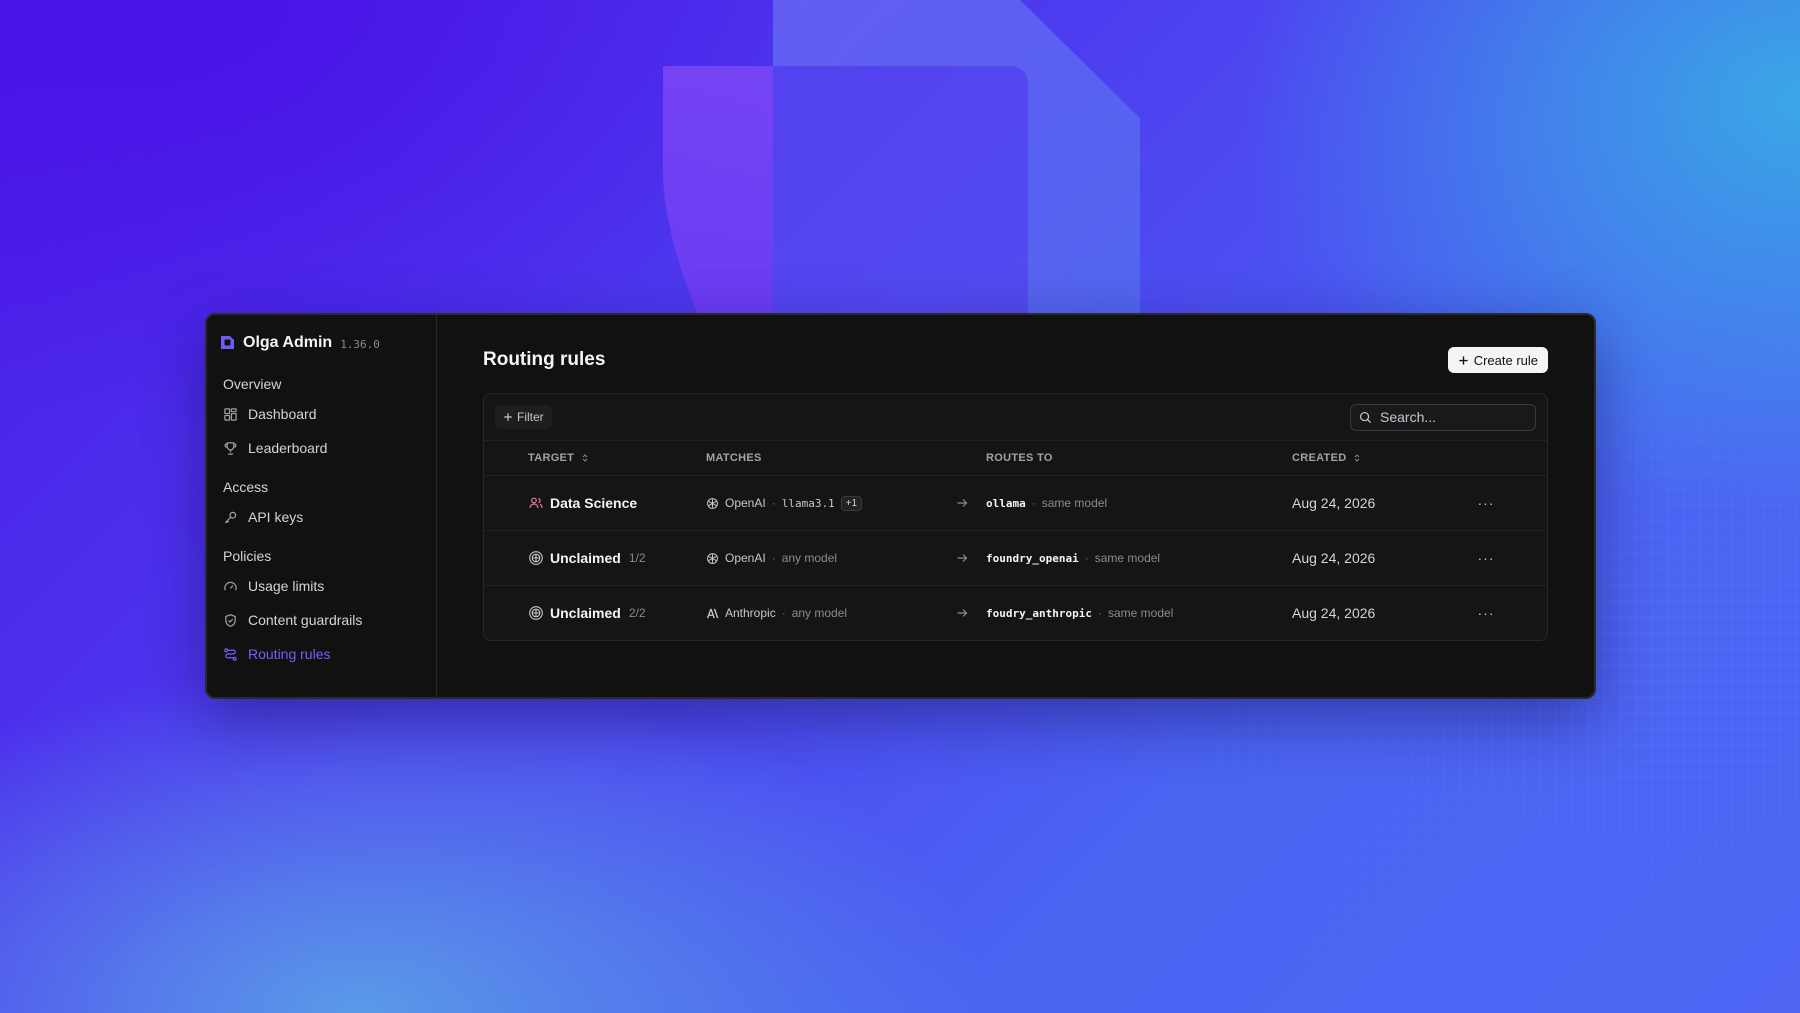 The image size is (1800, 1013). Describe the element at coordinates (851, 503) in the screenshot. I see `extra-models-badge: +1` at that location.